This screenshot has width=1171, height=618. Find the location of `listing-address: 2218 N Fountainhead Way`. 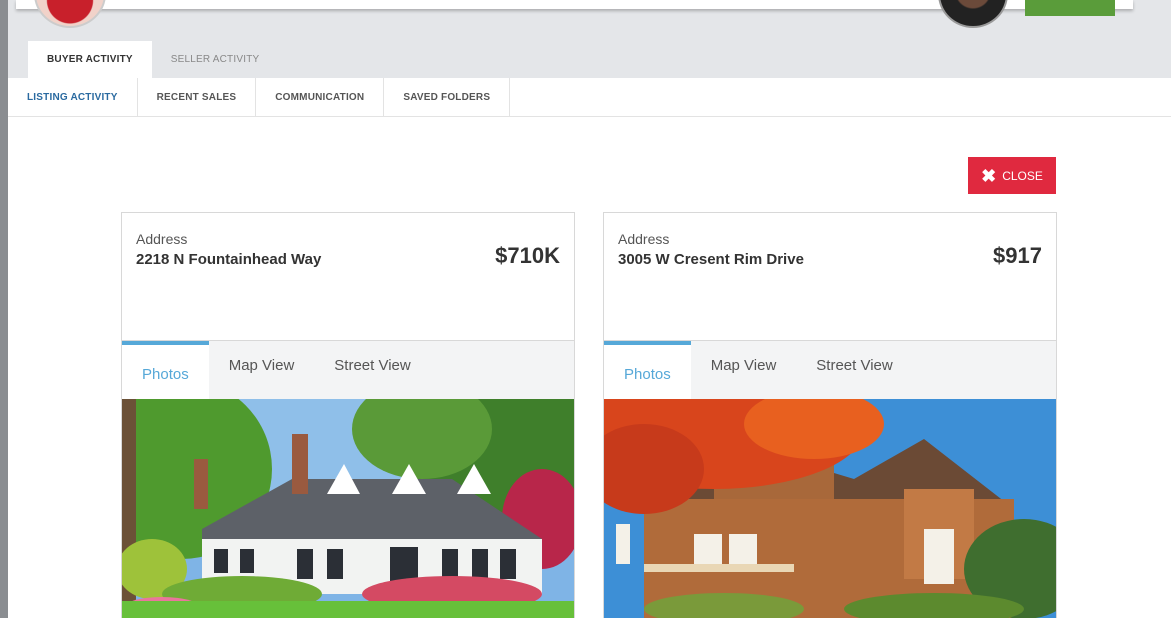

listing-address: 2218 N Fountainhead Way is located at coordinates (229, 259).